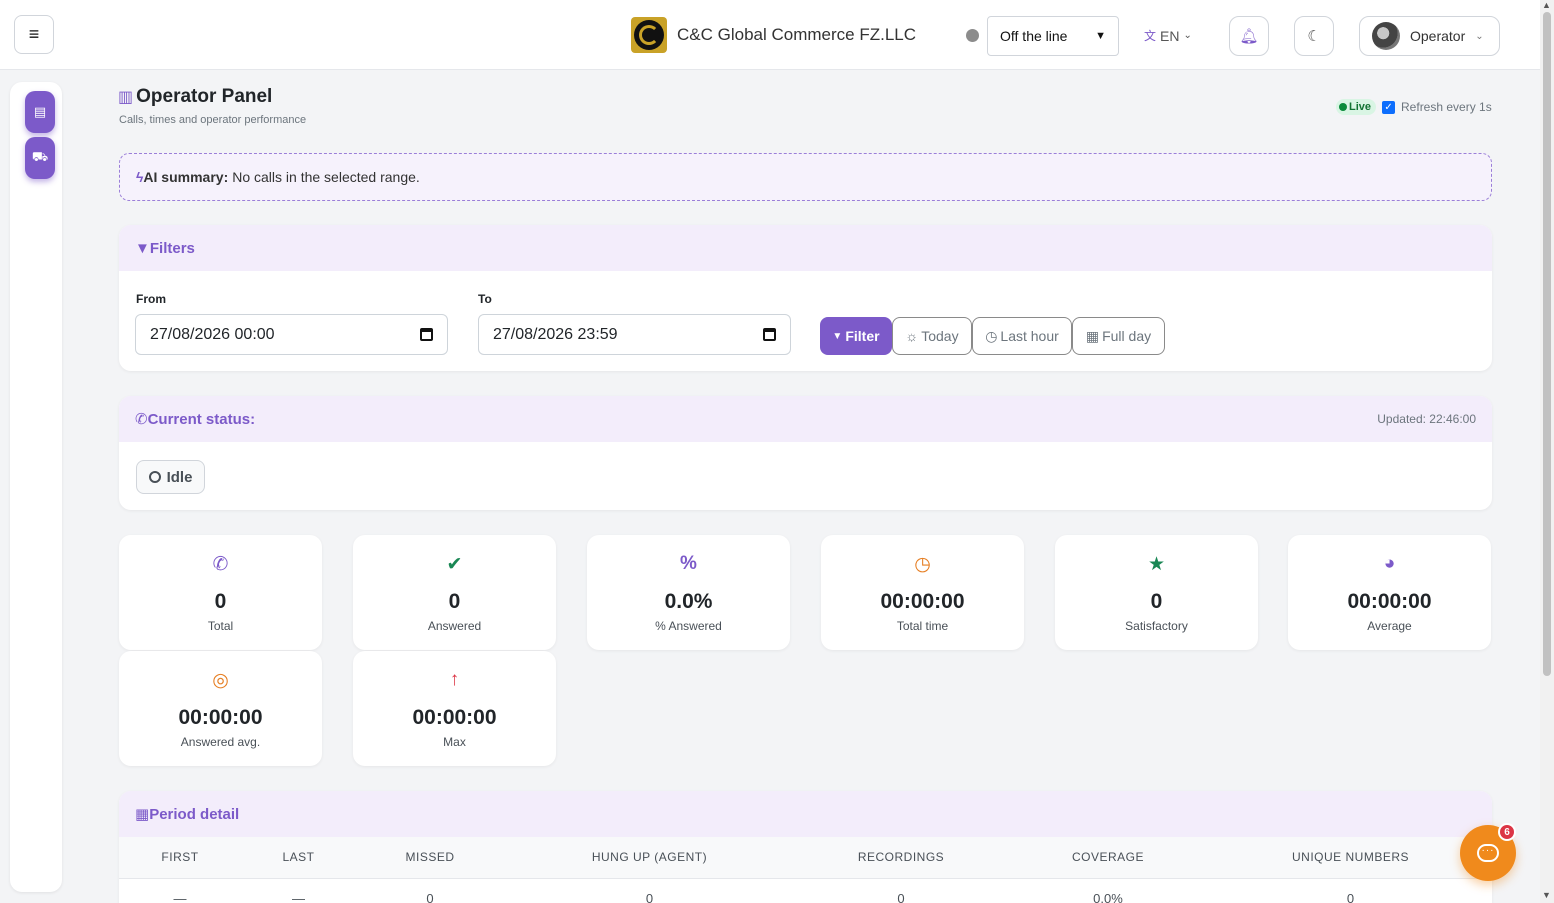  What do you see at coordinates (151, 299) in the screenshot?
I see `from-label: From` at bounding box center [151, 299].